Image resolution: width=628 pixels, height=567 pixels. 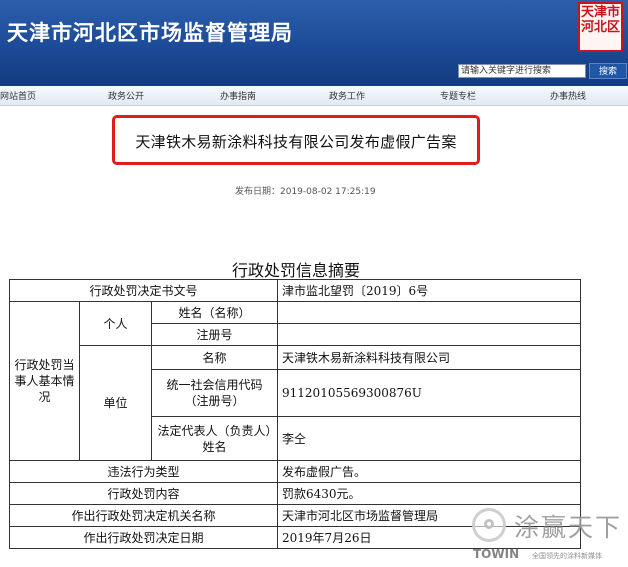 I want to click on watermark: 涂赢天下 TOWIN 全国领先的涂料新媒体, so click(x=547, y=535).